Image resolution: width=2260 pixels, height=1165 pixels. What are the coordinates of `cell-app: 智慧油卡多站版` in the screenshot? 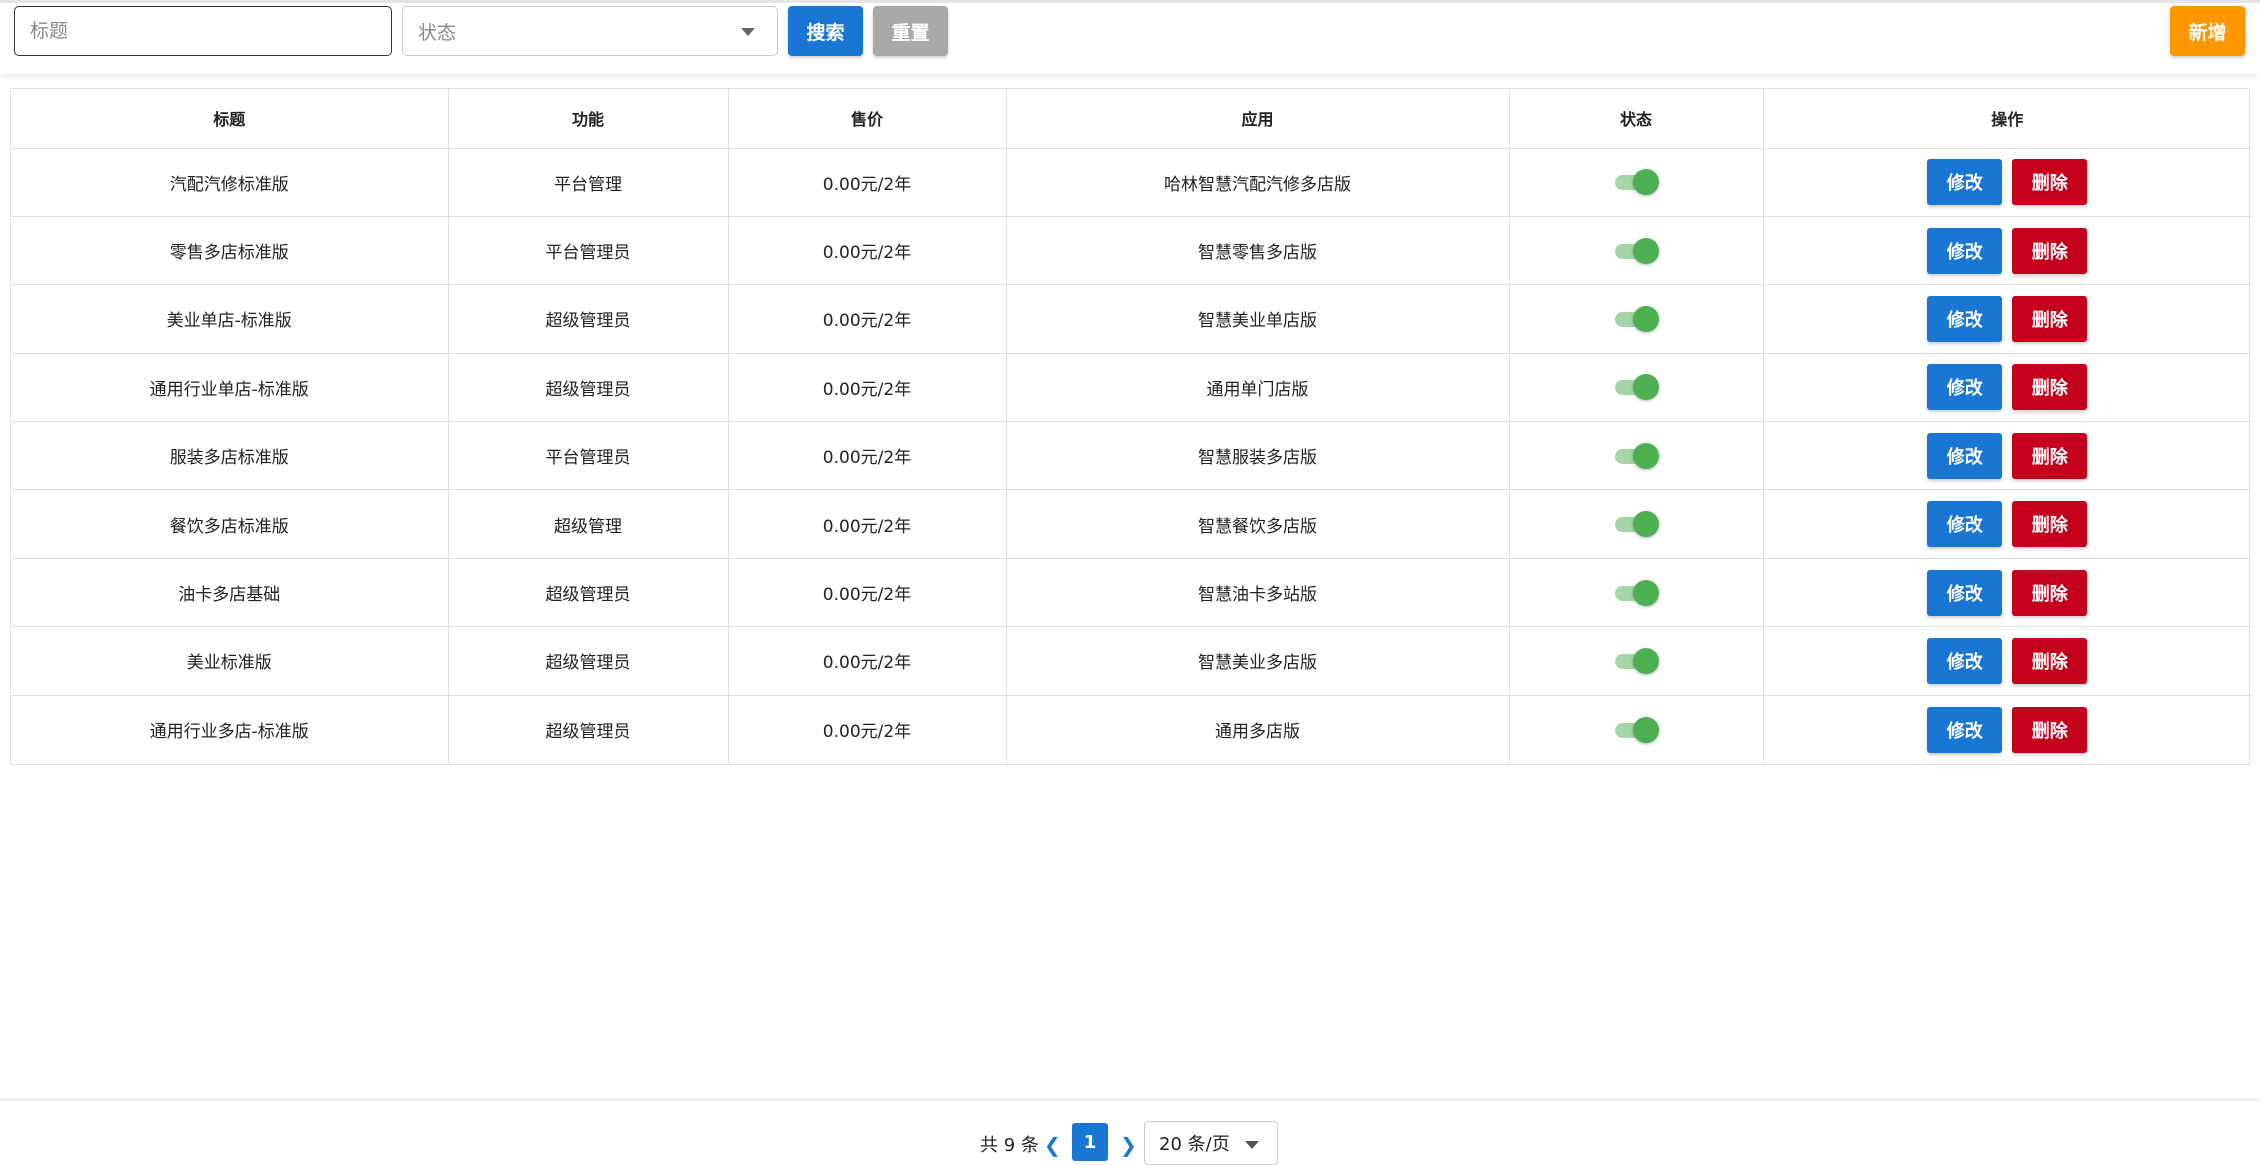 It's located at (1258, 593).